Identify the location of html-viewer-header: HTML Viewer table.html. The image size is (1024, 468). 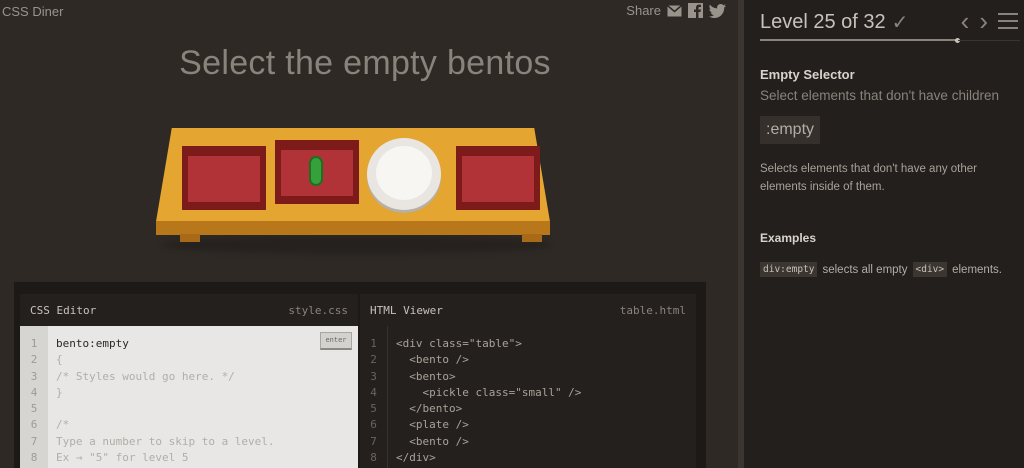
(528, 310).